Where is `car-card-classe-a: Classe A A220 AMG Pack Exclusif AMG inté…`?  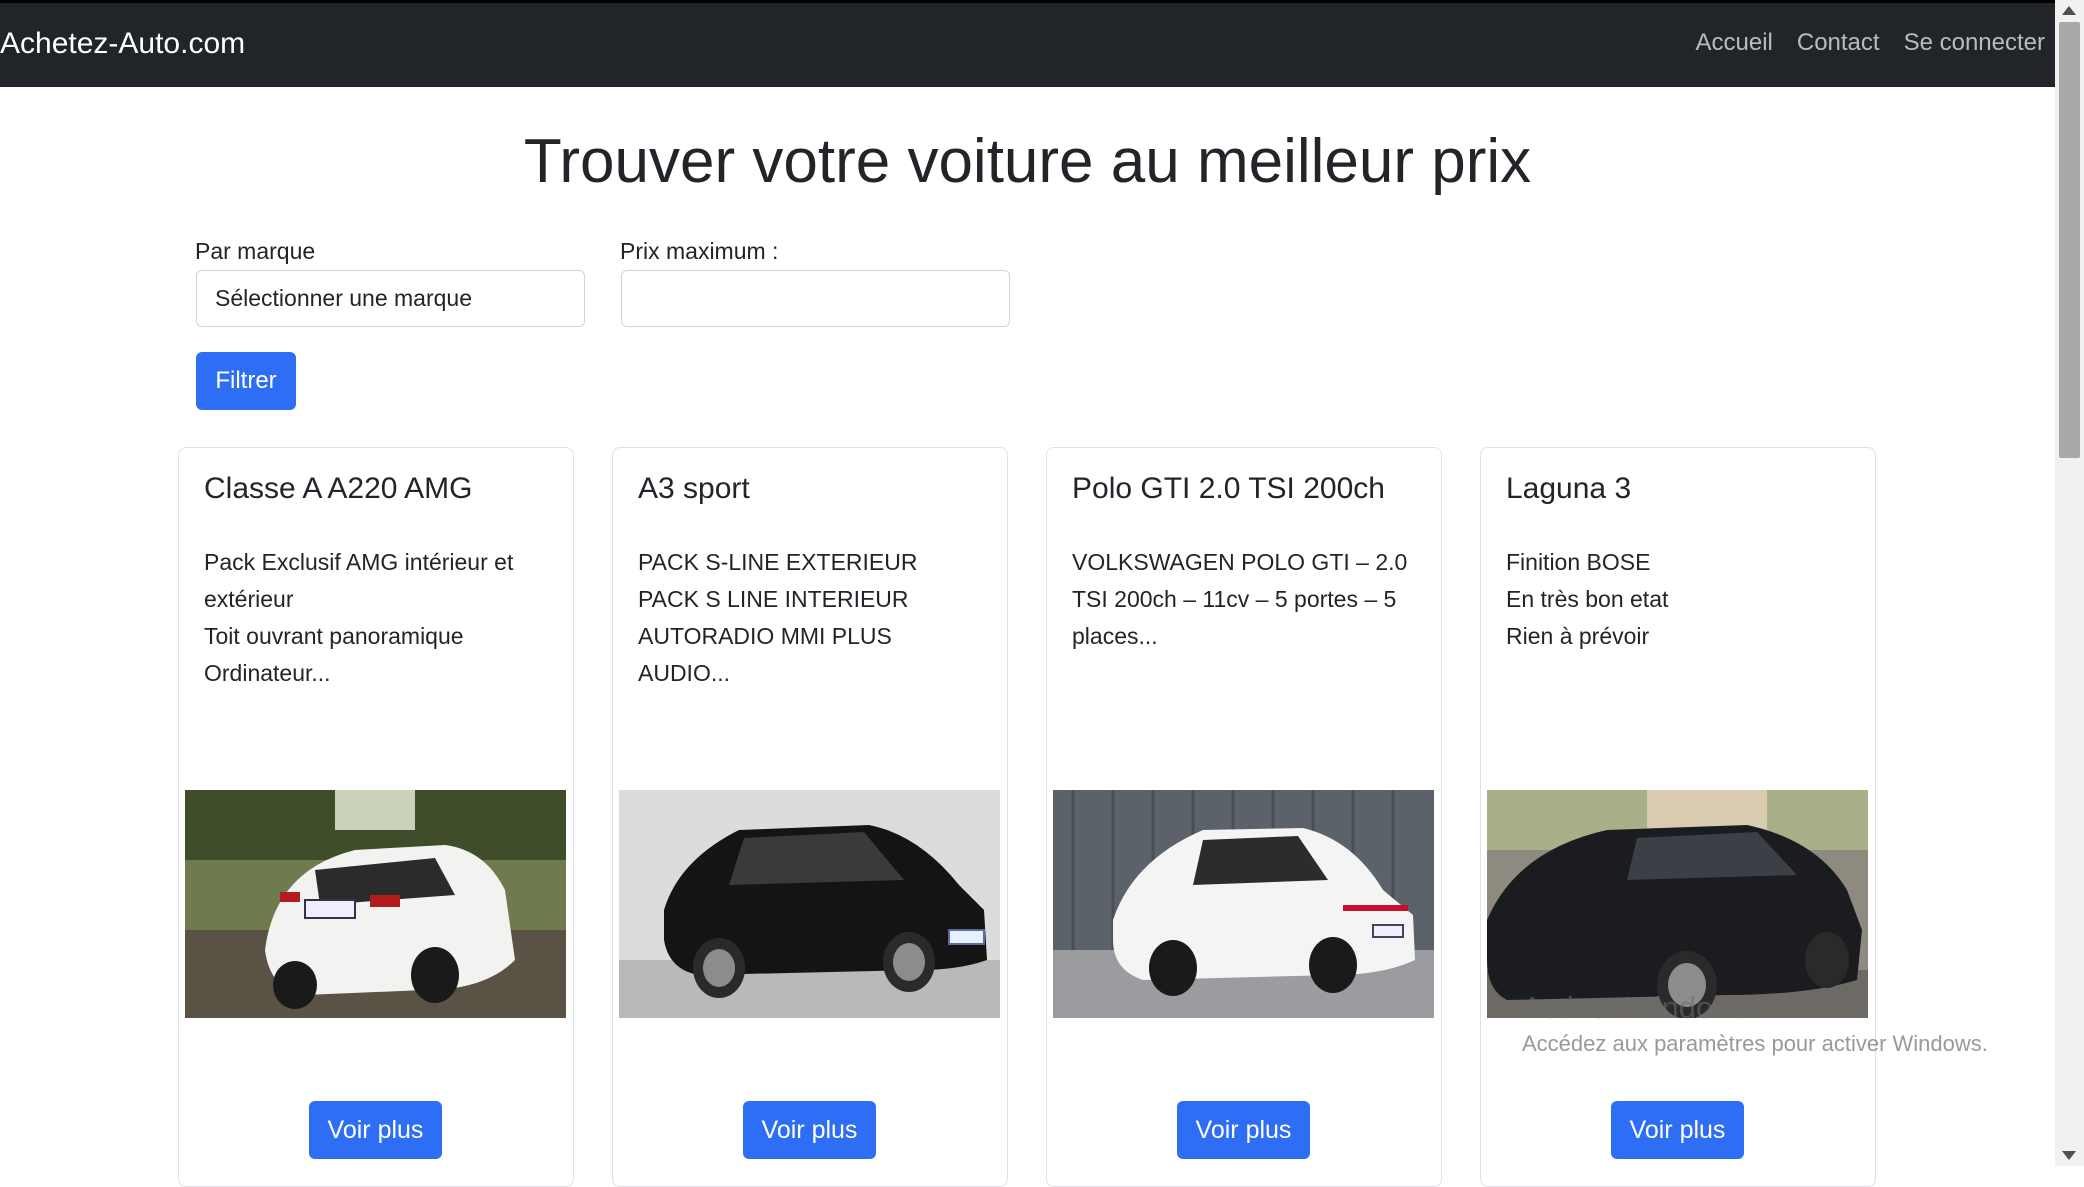 car-card-classe-a: Classe A A220 AMG Pack Exclusif AMG inté… is located at coordinates (376, 817).